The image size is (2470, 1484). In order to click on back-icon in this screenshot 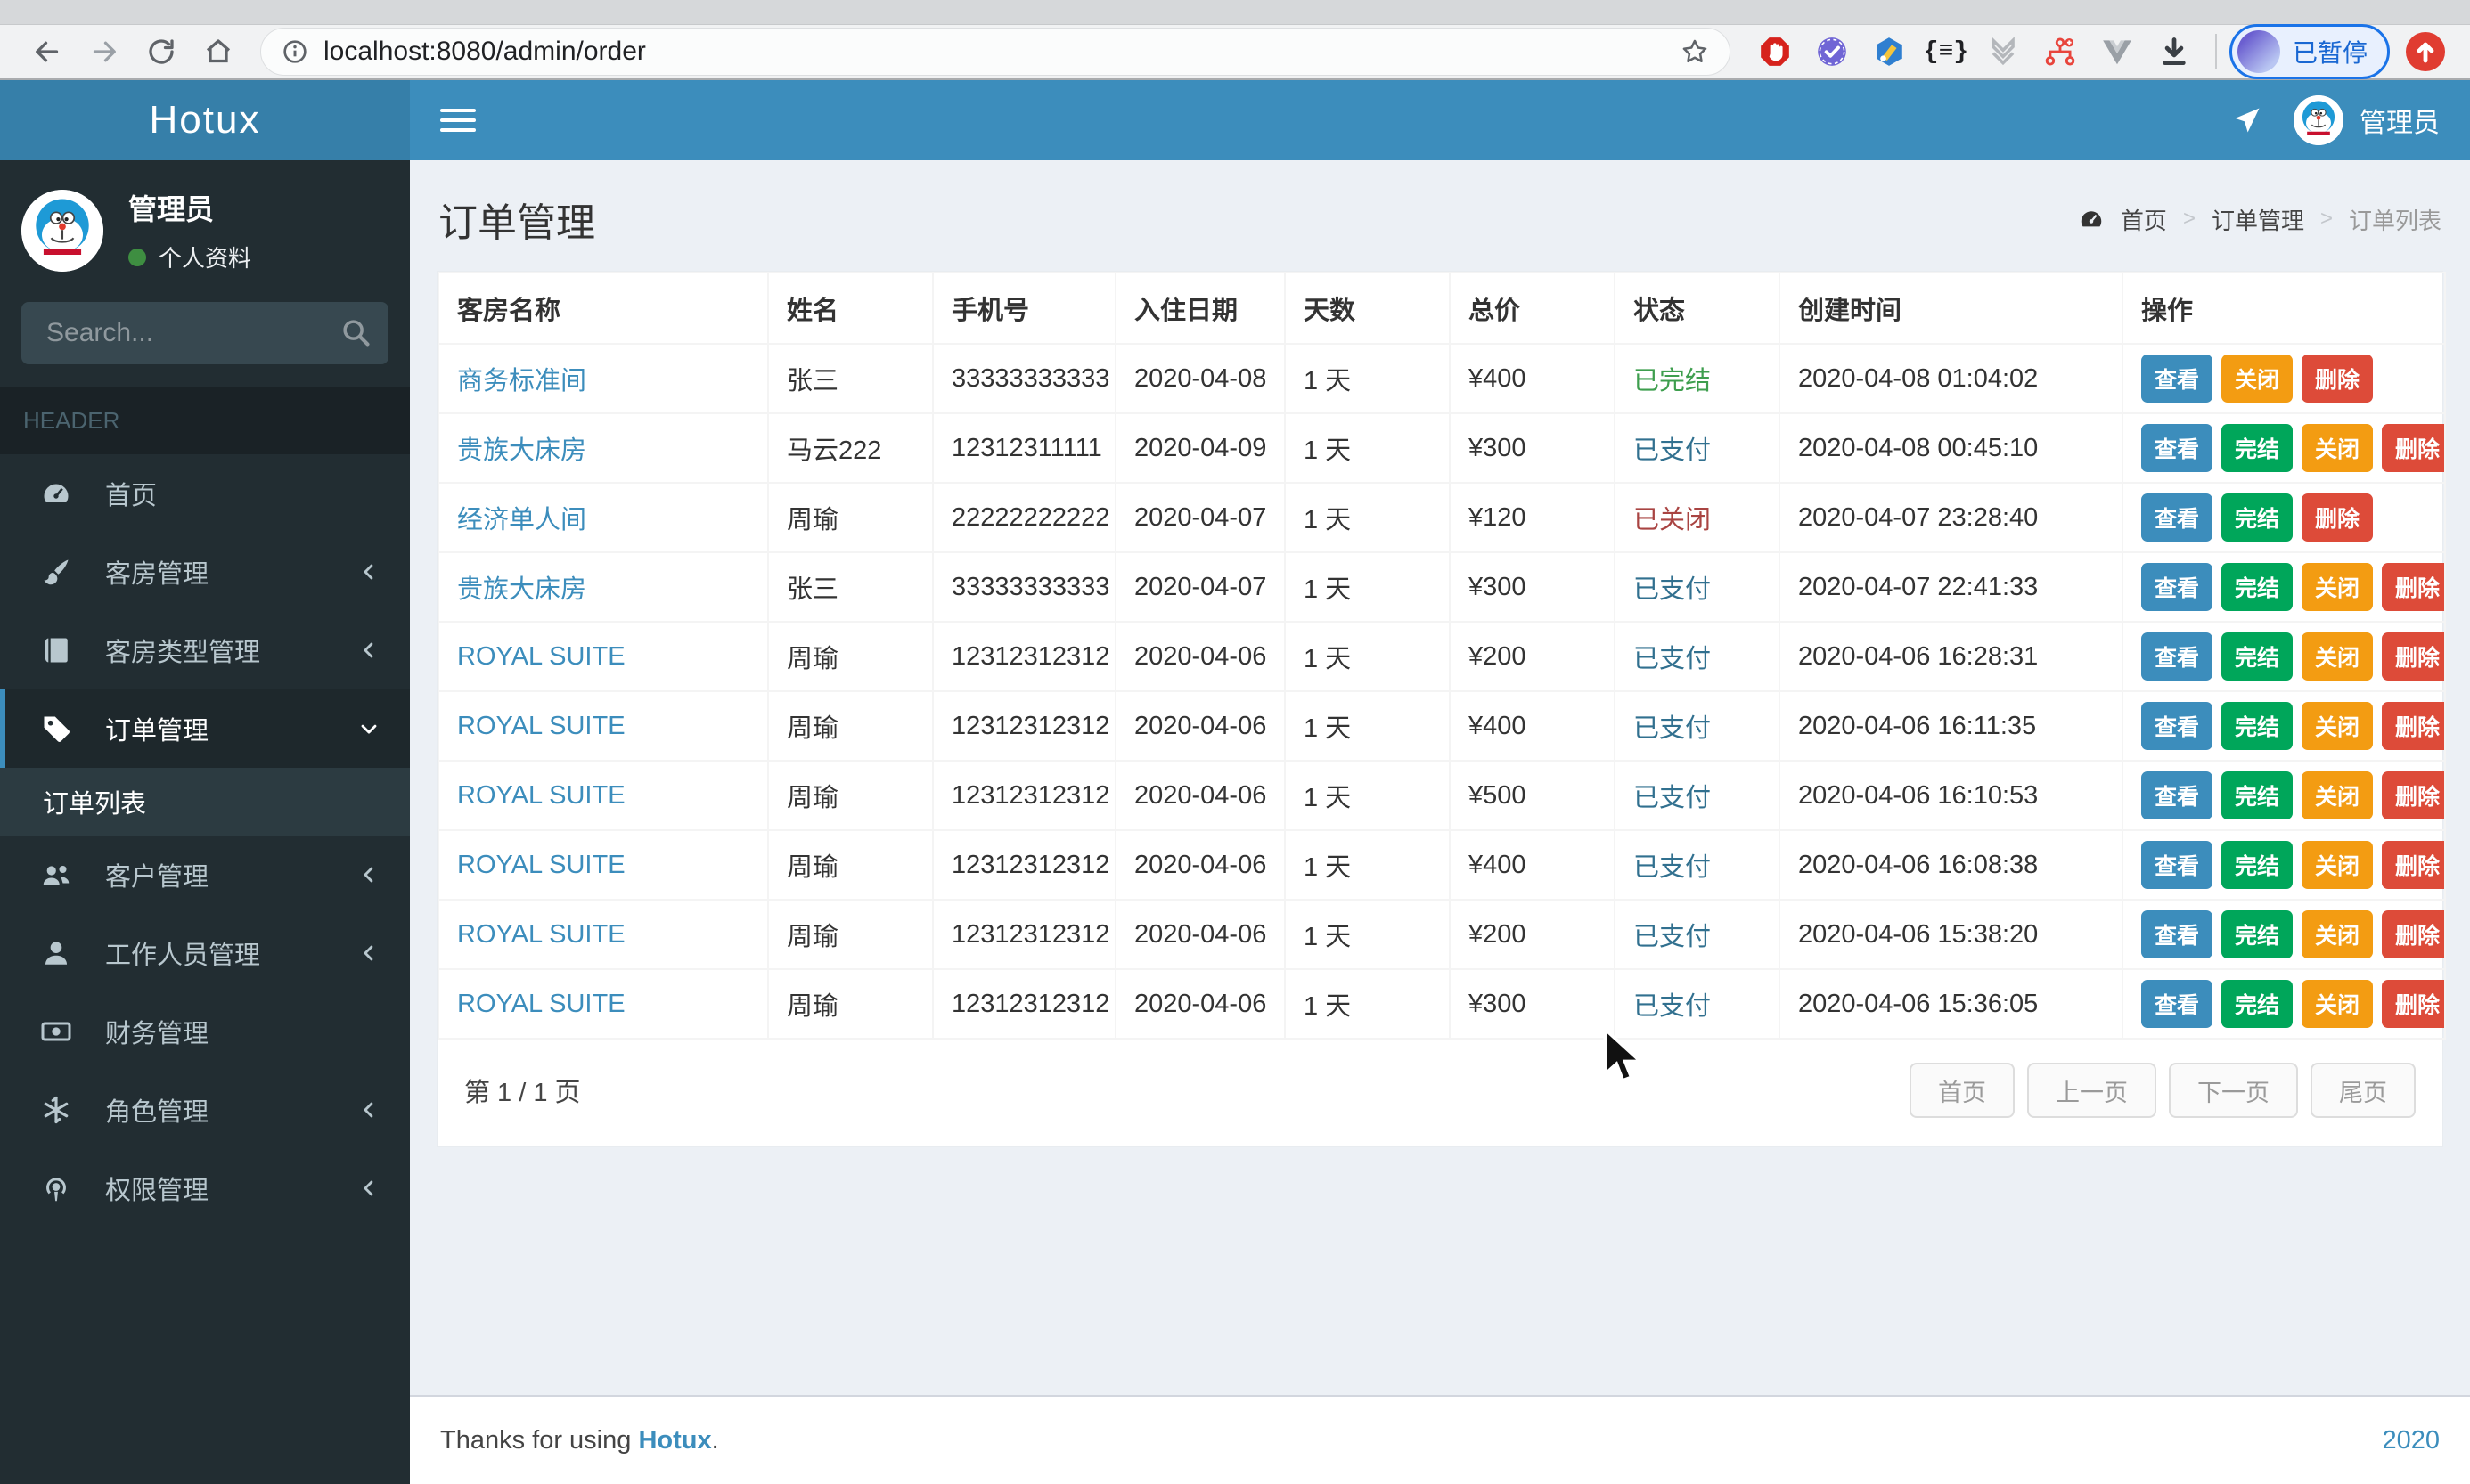, I will do `click(47, 52)`.